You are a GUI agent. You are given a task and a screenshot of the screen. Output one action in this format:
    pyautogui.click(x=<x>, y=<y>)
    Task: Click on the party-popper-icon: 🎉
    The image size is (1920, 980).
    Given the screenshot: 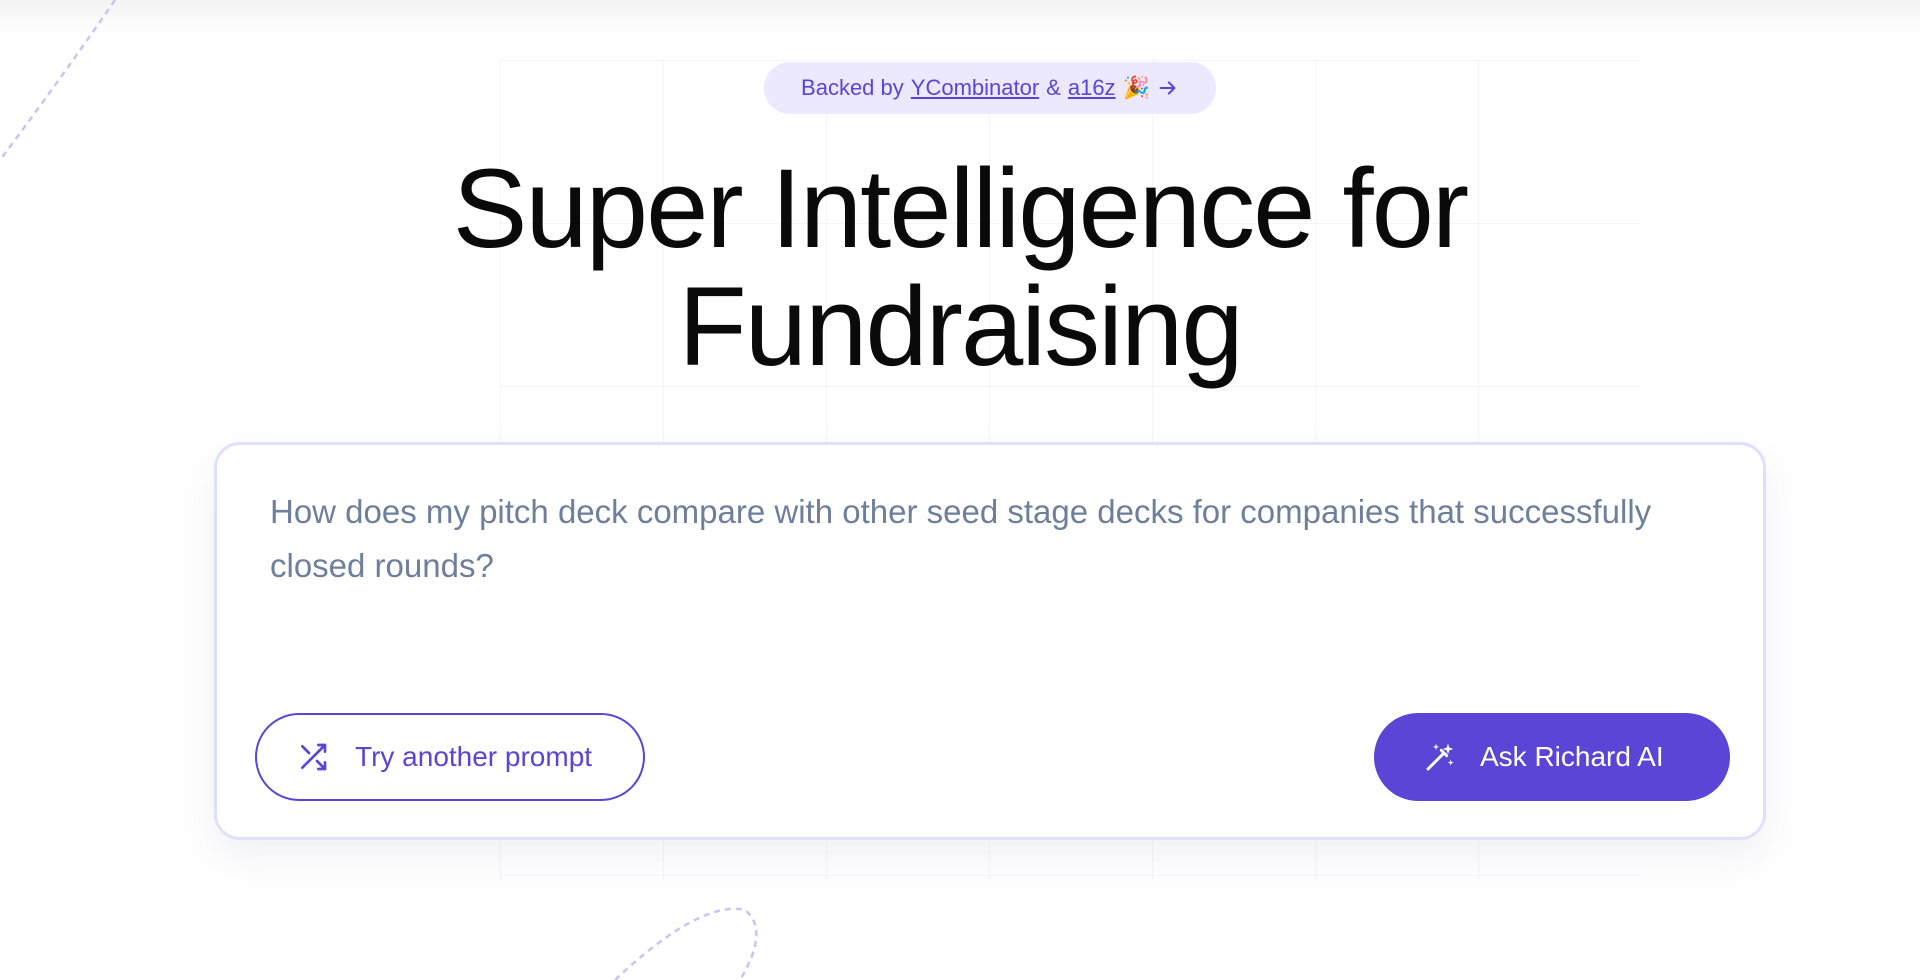 What is the action you would take?
    pyautogui.click(x=1136, y=87)
    